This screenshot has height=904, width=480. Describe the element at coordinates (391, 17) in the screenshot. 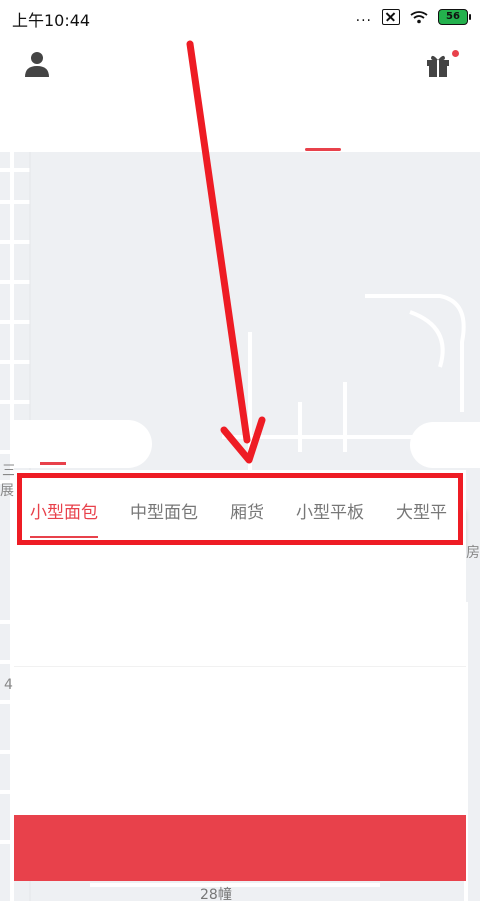

I see `no-sim-icon` at that location.